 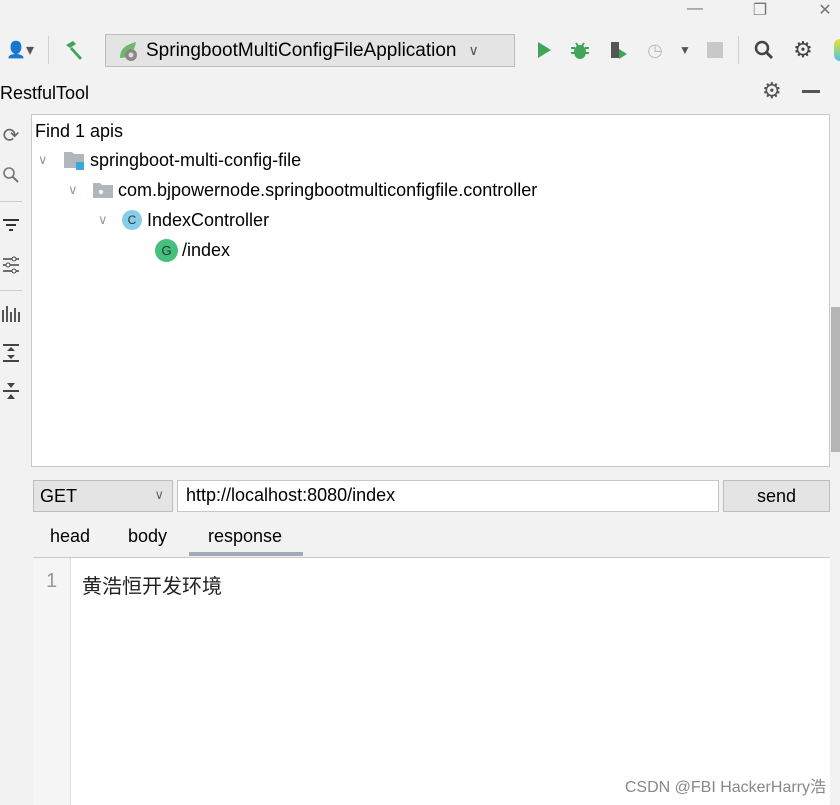 What do you see at coordinates (59, 496) in the screenshot?
I see `method-value: GET` at bounding box center [59, 496].